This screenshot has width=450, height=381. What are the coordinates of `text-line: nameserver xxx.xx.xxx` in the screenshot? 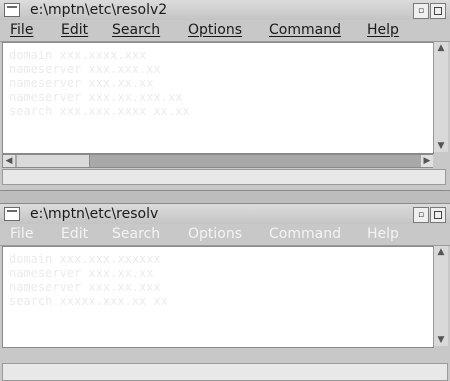 It's located at (85, 287).